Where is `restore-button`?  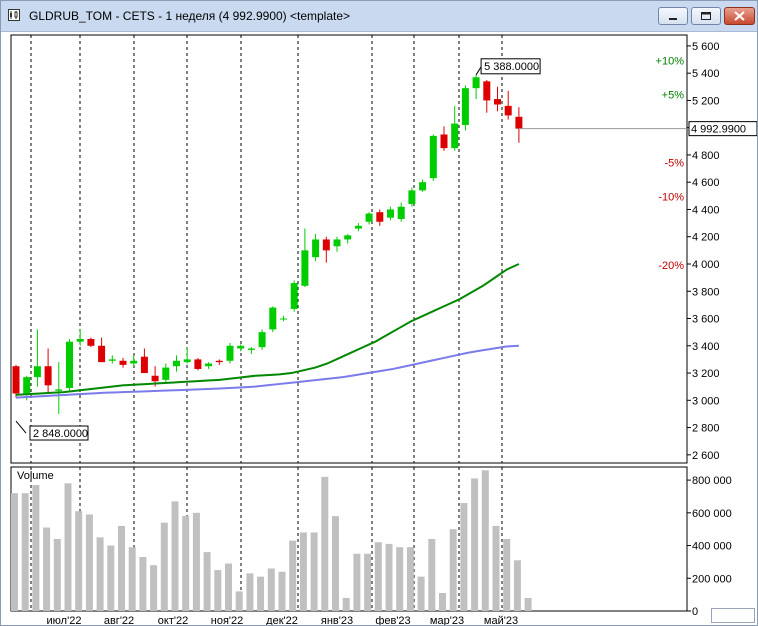
restore-button is located at coordinates (706, 16).